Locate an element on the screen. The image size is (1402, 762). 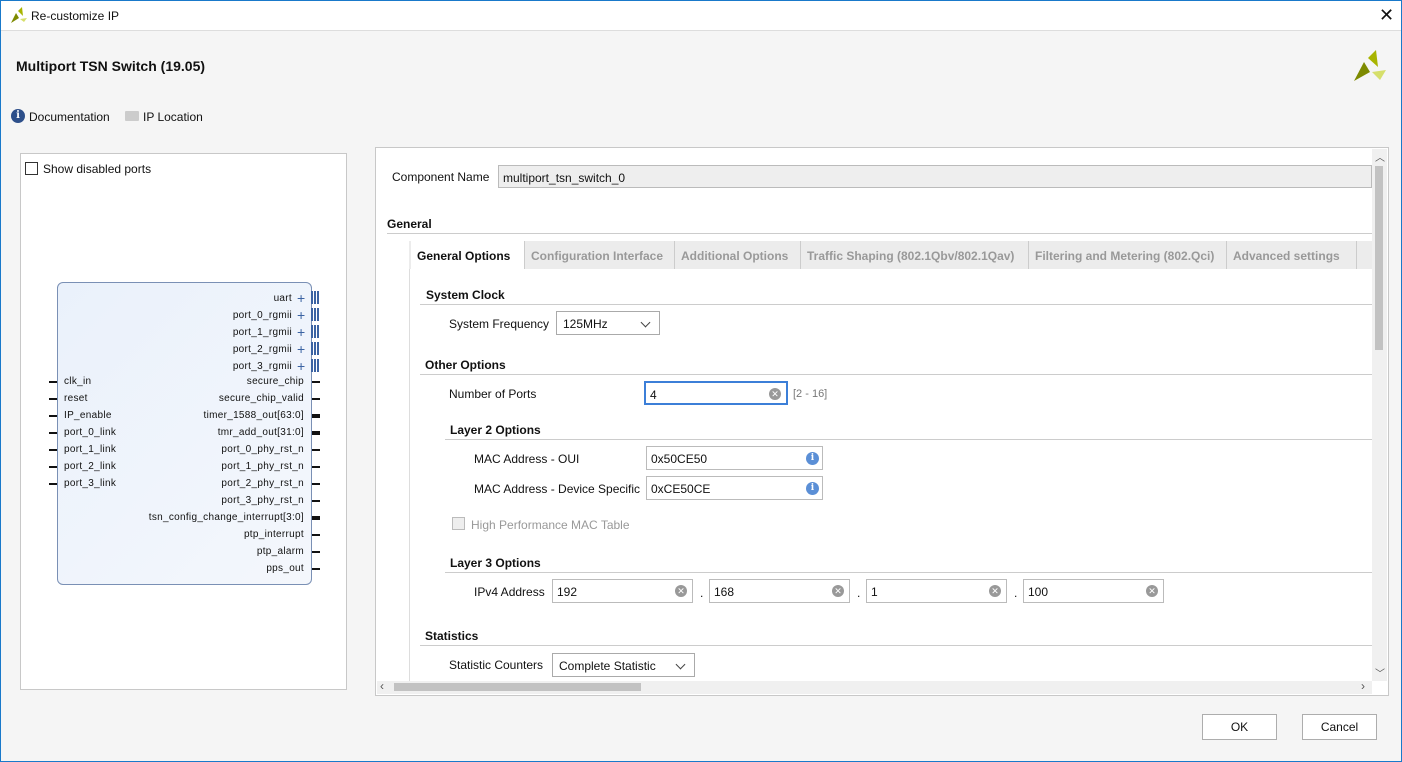
statistics-heading: Statistics is located at coordinates (452, 636).